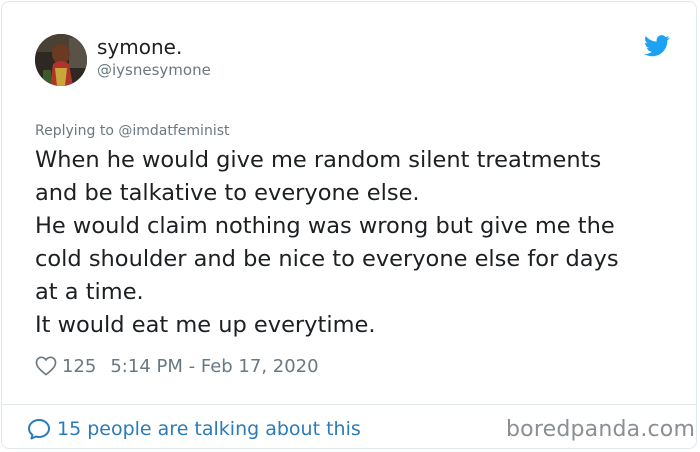  What do you see at coordinates (79, 366) in the screenshot?
I see `like-count: 125` at bounding box center [79, 366].